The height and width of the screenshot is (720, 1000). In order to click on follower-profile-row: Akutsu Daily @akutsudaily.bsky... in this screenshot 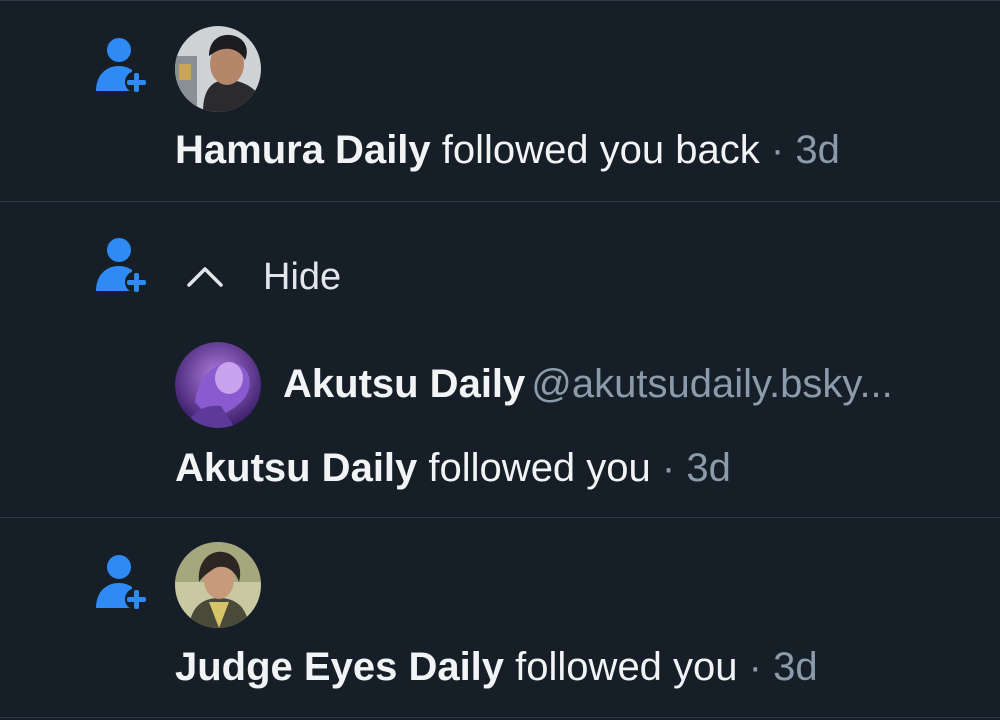, I will do `click(575, 385)`.